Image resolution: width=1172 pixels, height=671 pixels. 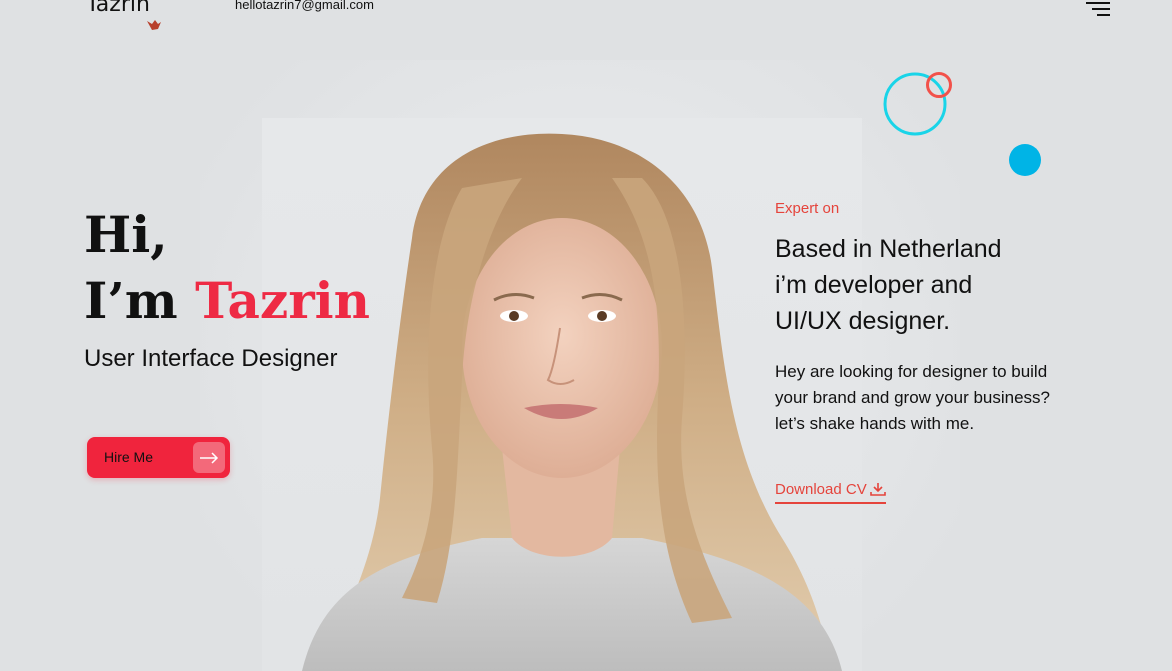 What do you see at coordinates (888, 249) in the screenshot?
I see `headline-line: Based in Netherland` at bounding box center [888, 249].